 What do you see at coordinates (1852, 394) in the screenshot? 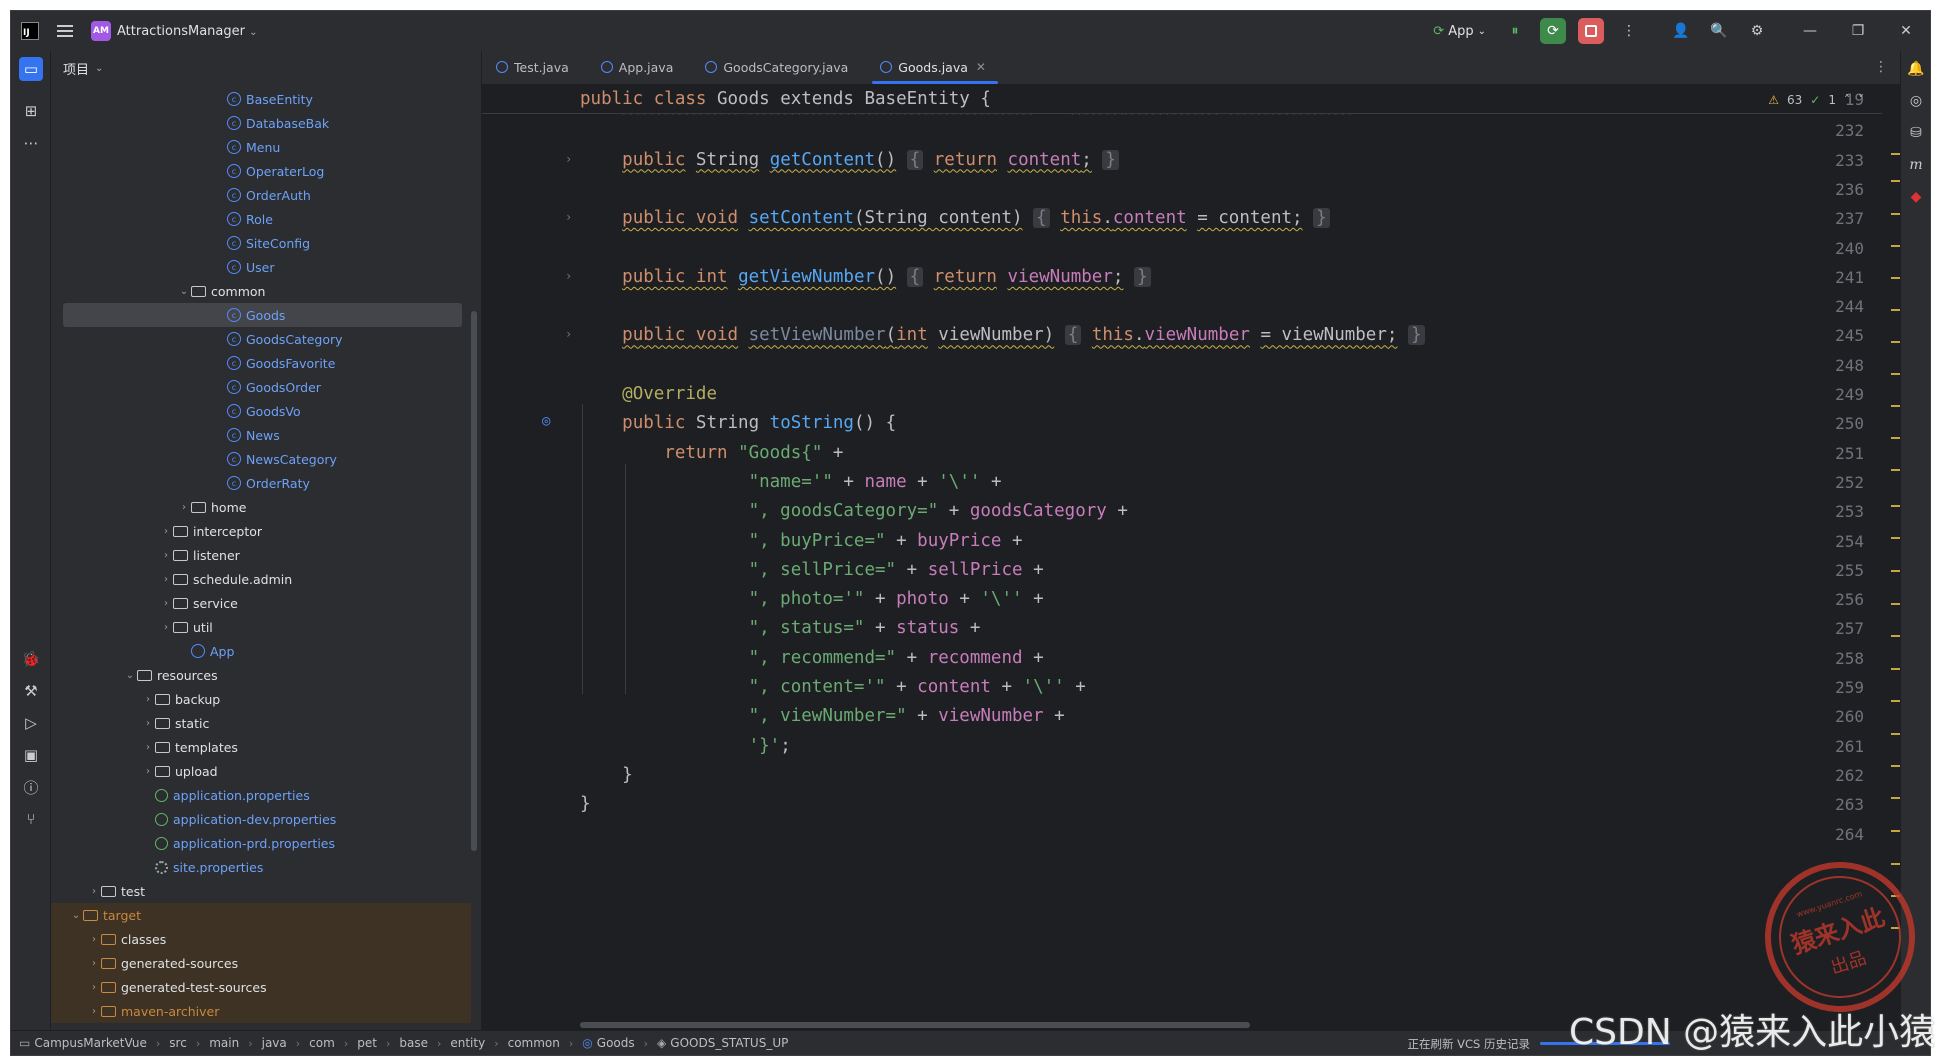
I see `line-number: 249` at bounding box center [1852, 394].